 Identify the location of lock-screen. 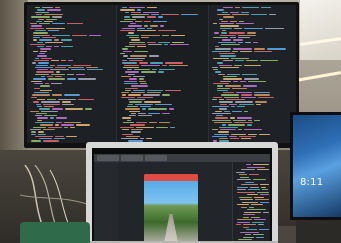
(317, 166).